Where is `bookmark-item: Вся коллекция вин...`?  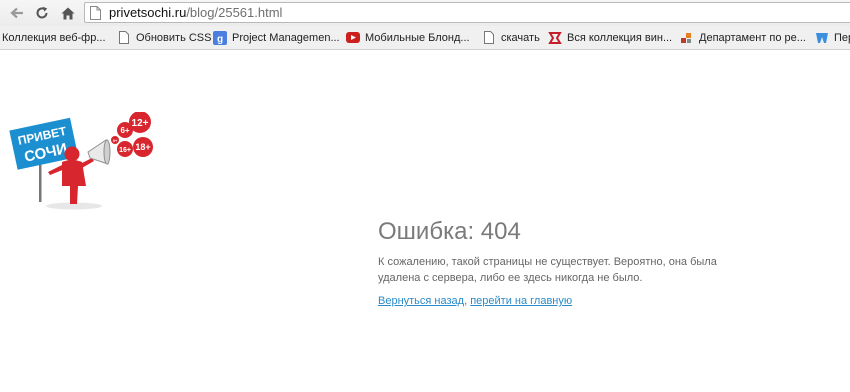 bookmark-item: Вся коллекция вин... is located at coordinates (610, 37).